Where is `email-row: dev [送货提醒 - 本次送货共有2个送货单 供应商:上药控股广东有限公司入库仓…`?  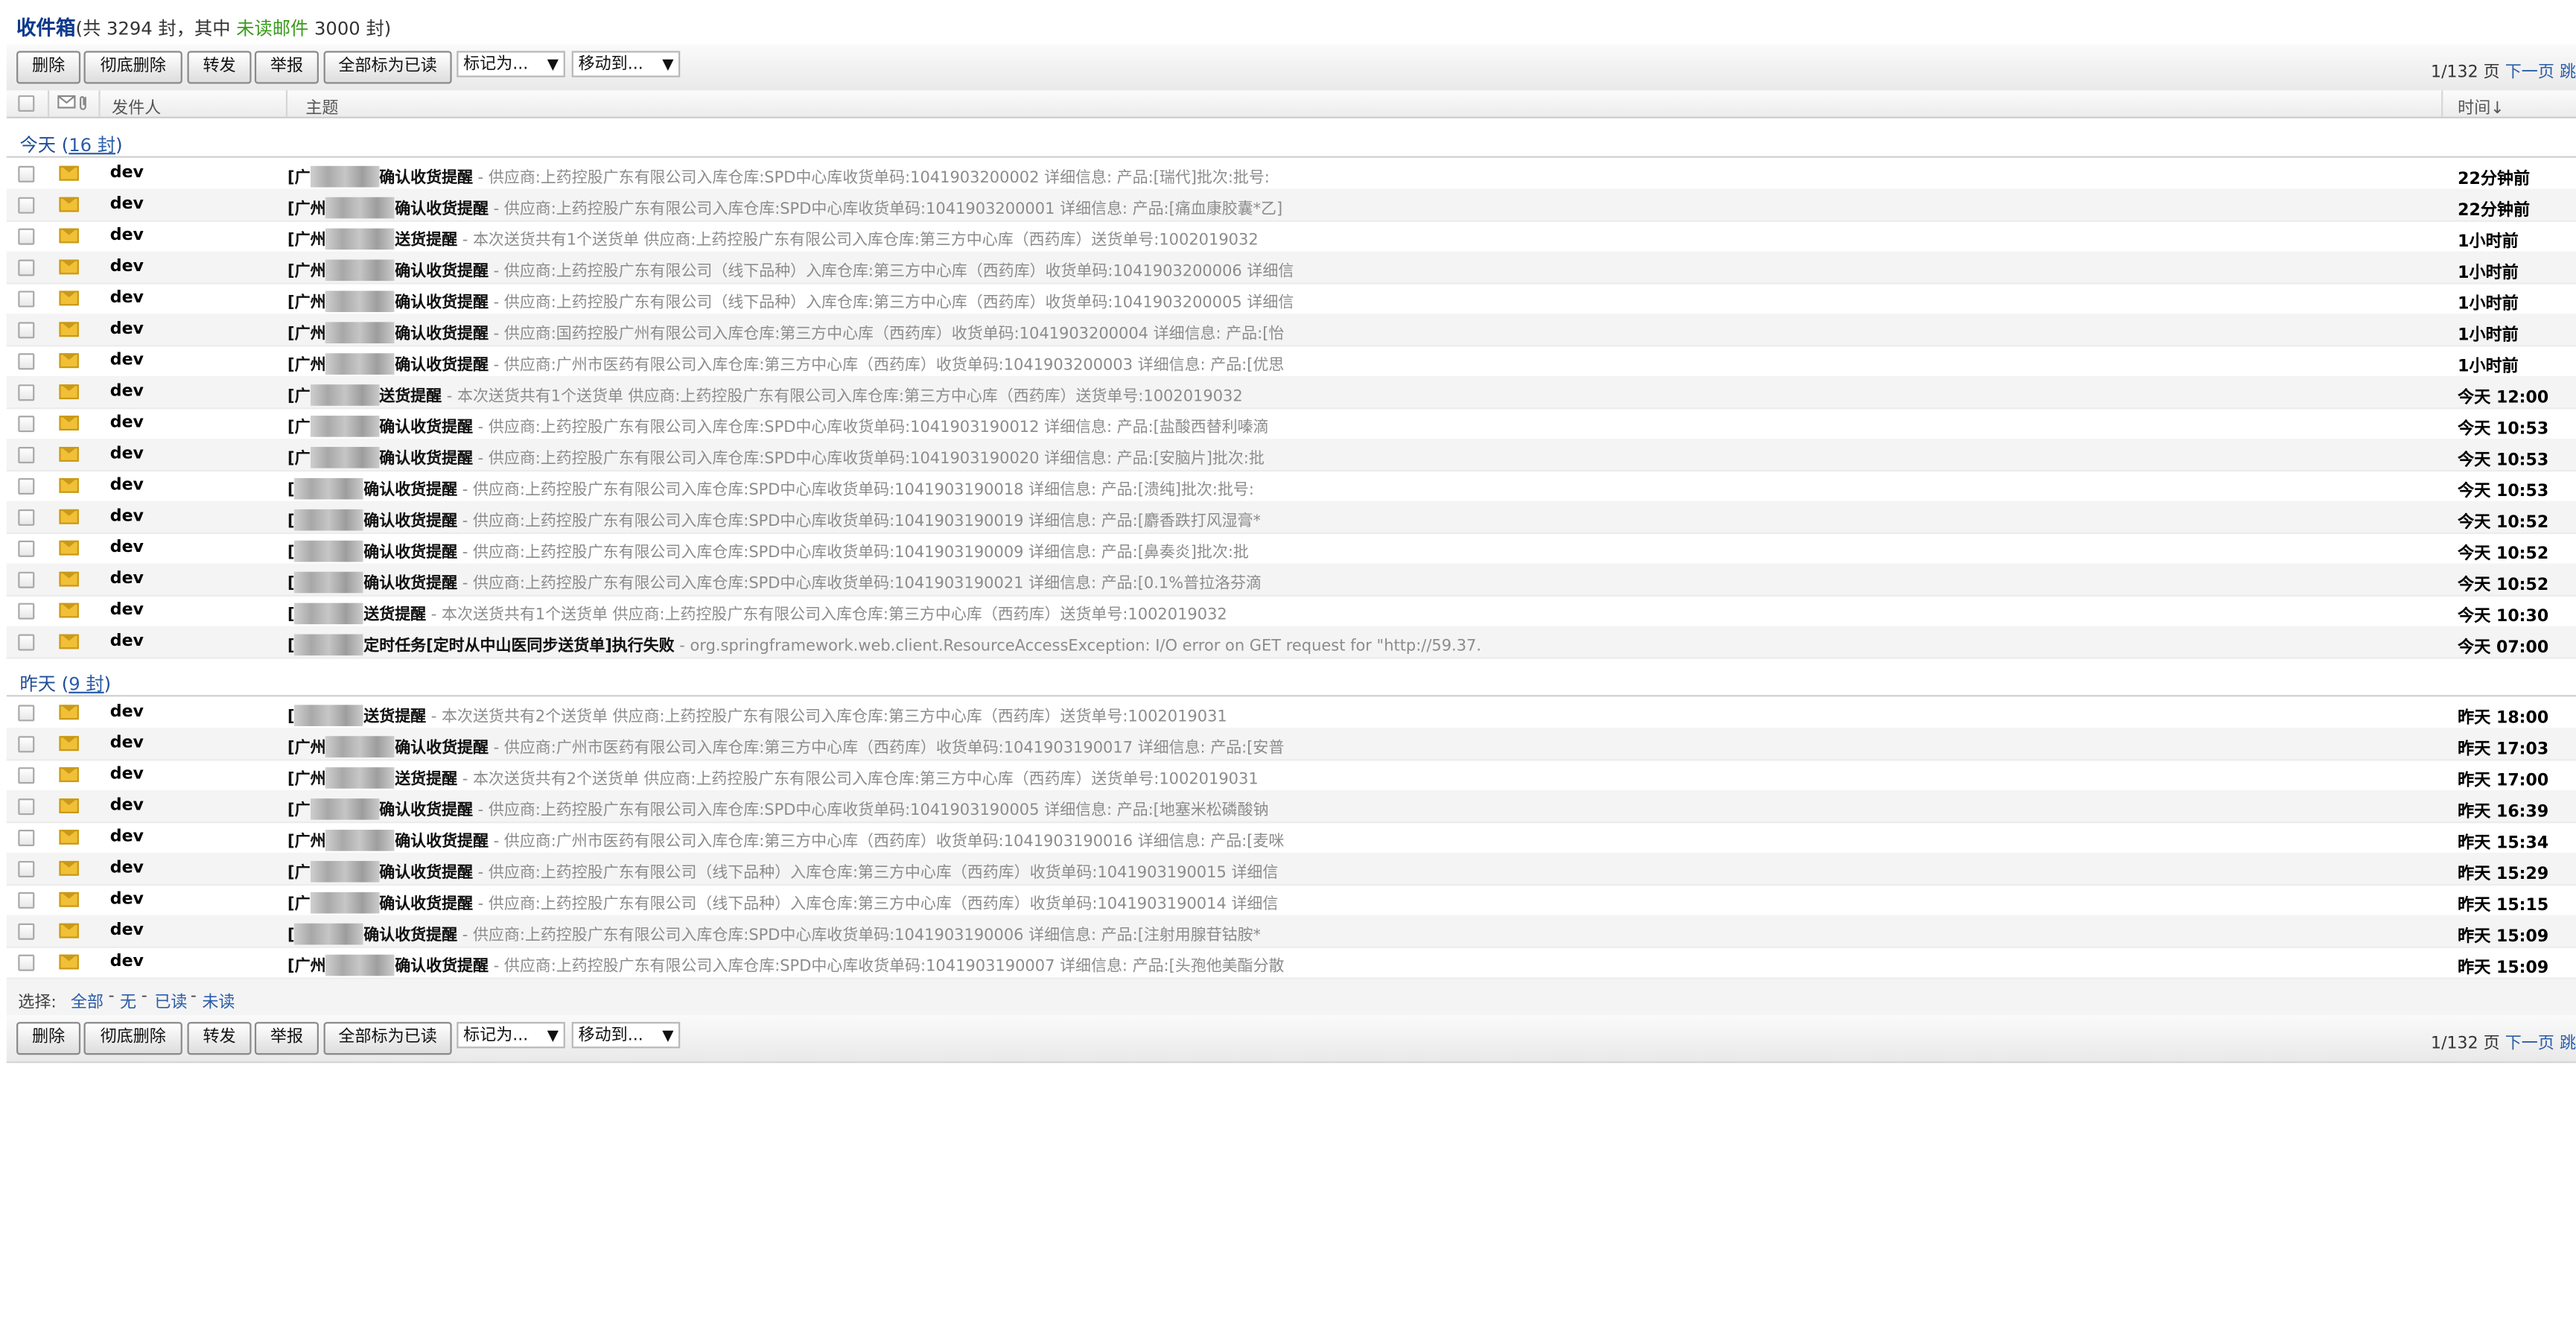
email-row: dev [送货提醒 - 本次送货共有2个送货单 供应商:上药控股广东有限公司入库仓… is located at coordinates (1291, 713).